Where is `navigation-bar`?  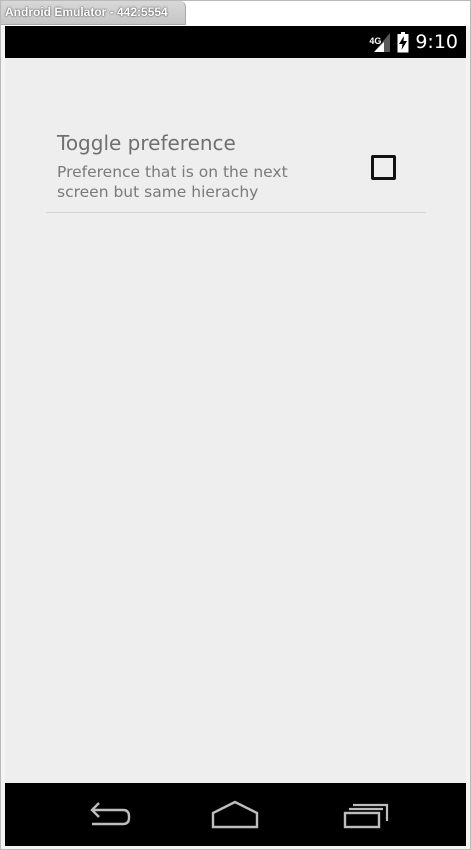
navigation-bar is located at coordinates (235, 814).